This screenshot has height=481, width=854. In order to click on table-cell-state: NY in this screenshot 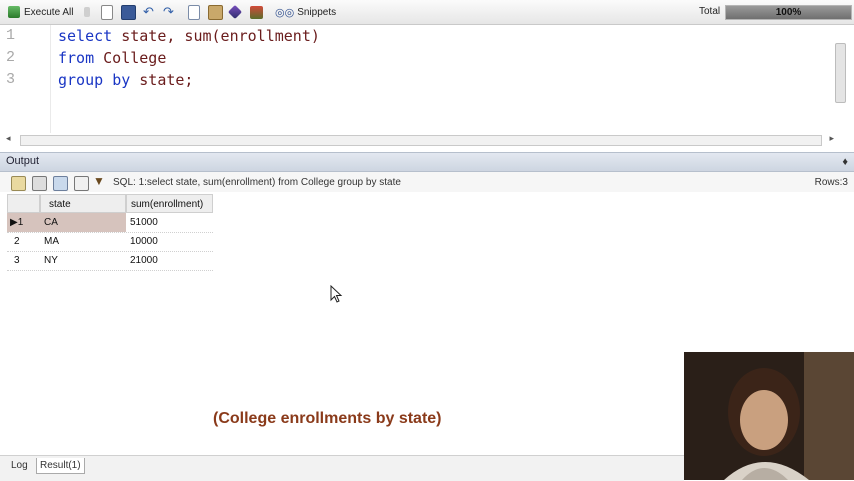, I will do `click(84, 260)`.